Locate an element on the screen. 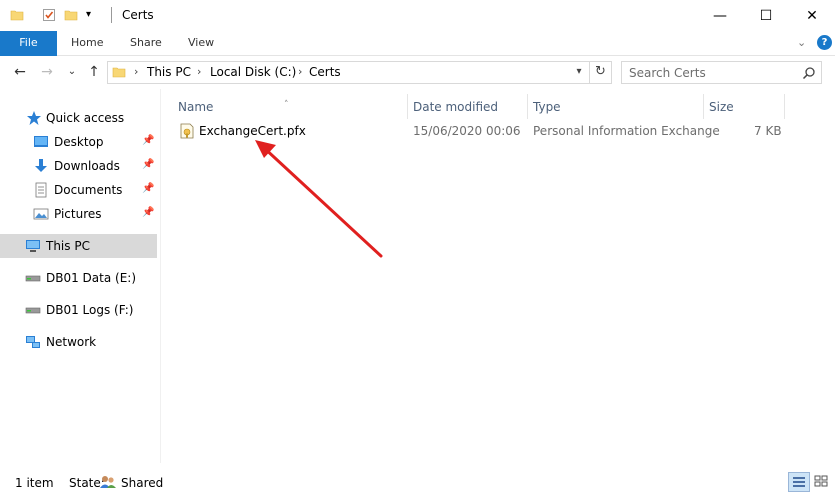 This screenshot has width=835, height=495. sidebar-item-downloads: Downloads 📌 is located at coordinates (78, 166).